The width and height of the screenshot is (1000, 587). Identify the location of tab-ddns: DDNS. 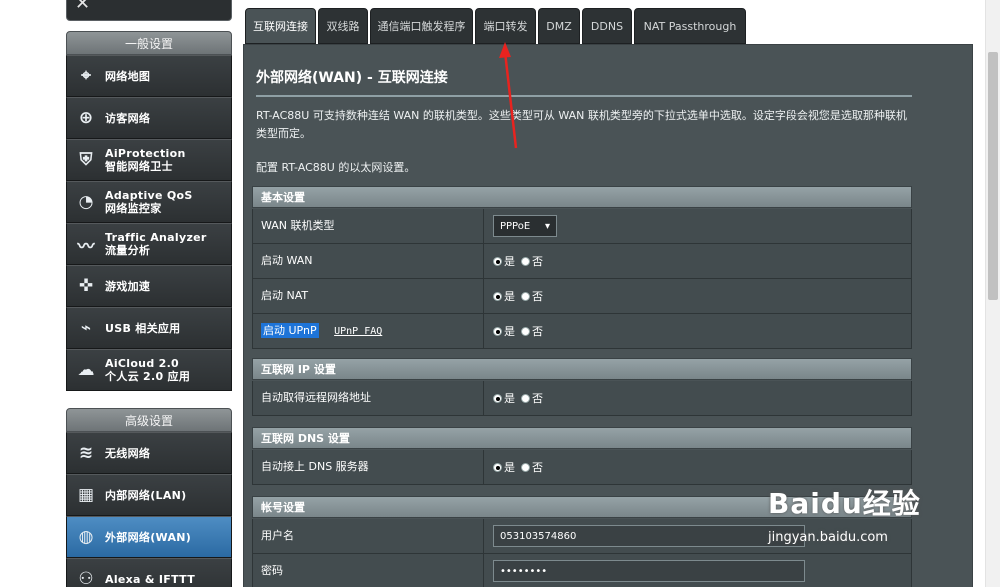
(607, 26).